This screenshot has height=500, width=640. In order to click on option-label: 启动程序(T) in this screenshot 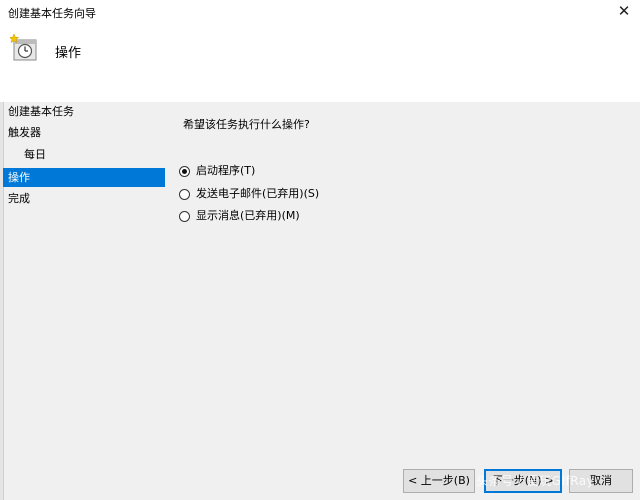, I will do `click(226, 170)`.